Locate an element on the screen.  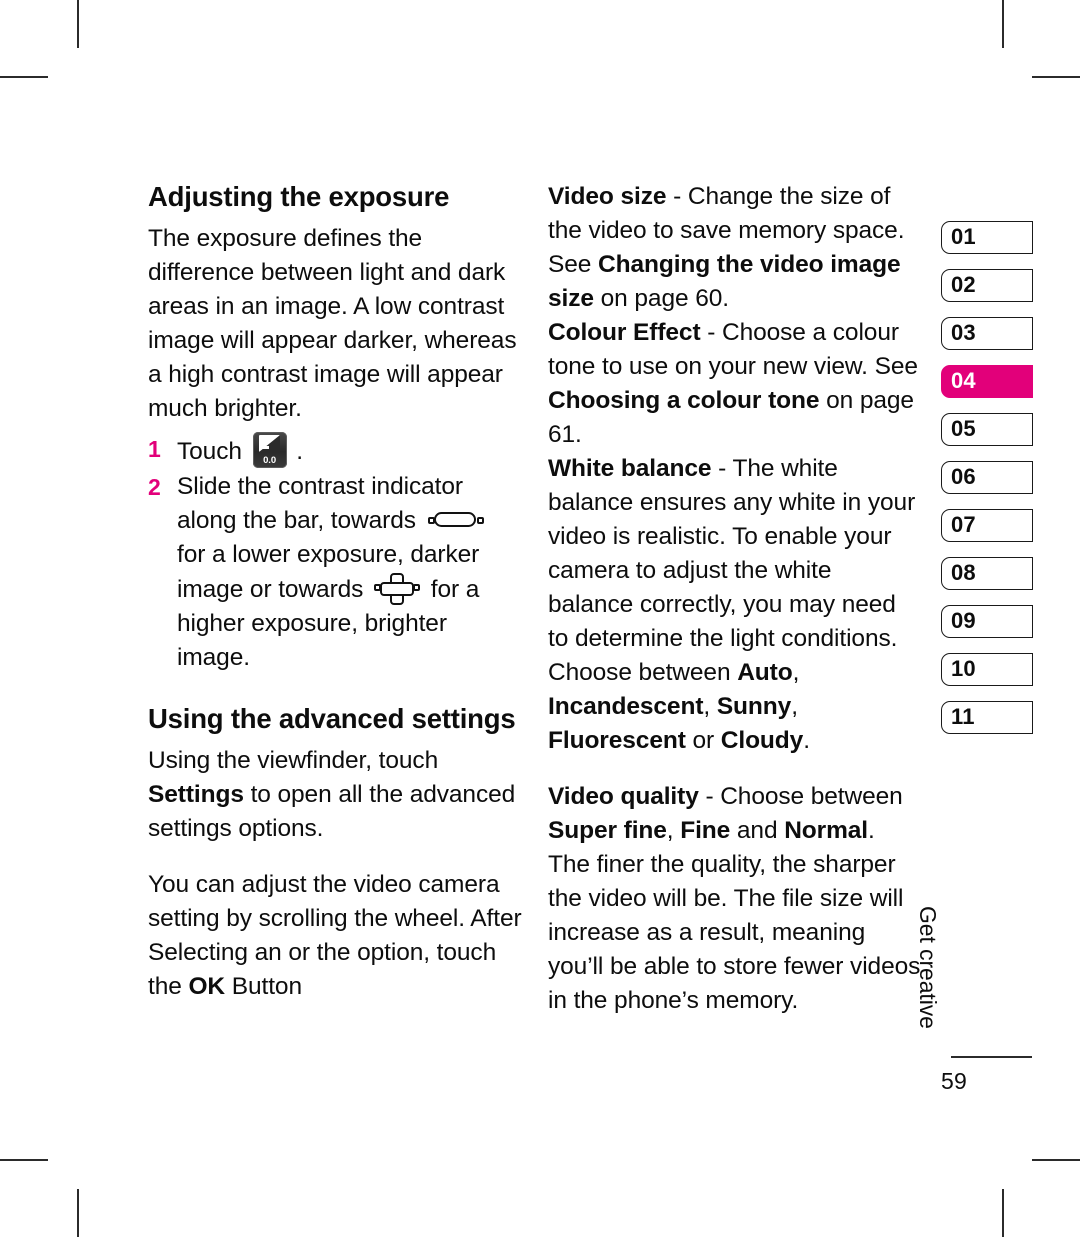
chapter-label: Get creative is located at coordinates (928, 967).